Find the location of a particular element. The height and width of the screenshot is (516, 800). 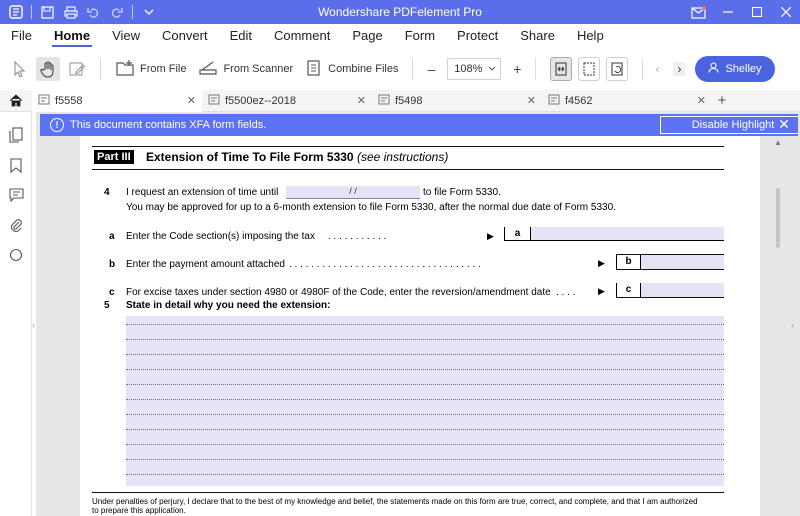

line-a-underline is located at coordinates (614, 240).